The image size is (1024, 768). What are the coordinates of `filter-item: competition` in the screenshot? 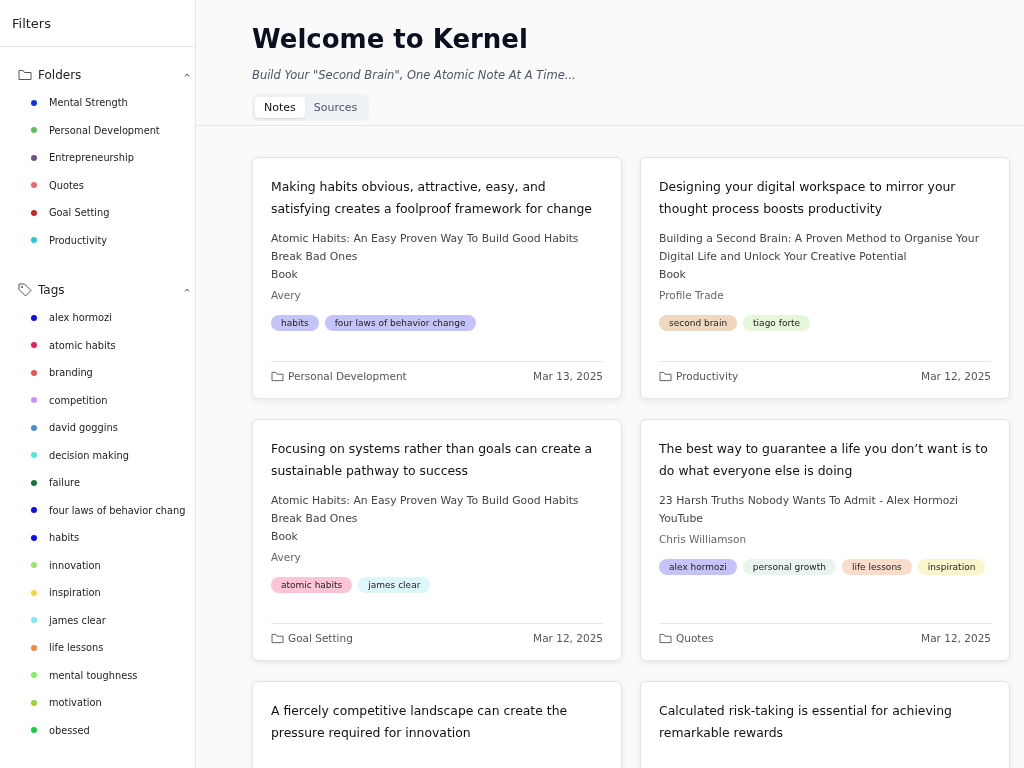 It's located at (78, 400).